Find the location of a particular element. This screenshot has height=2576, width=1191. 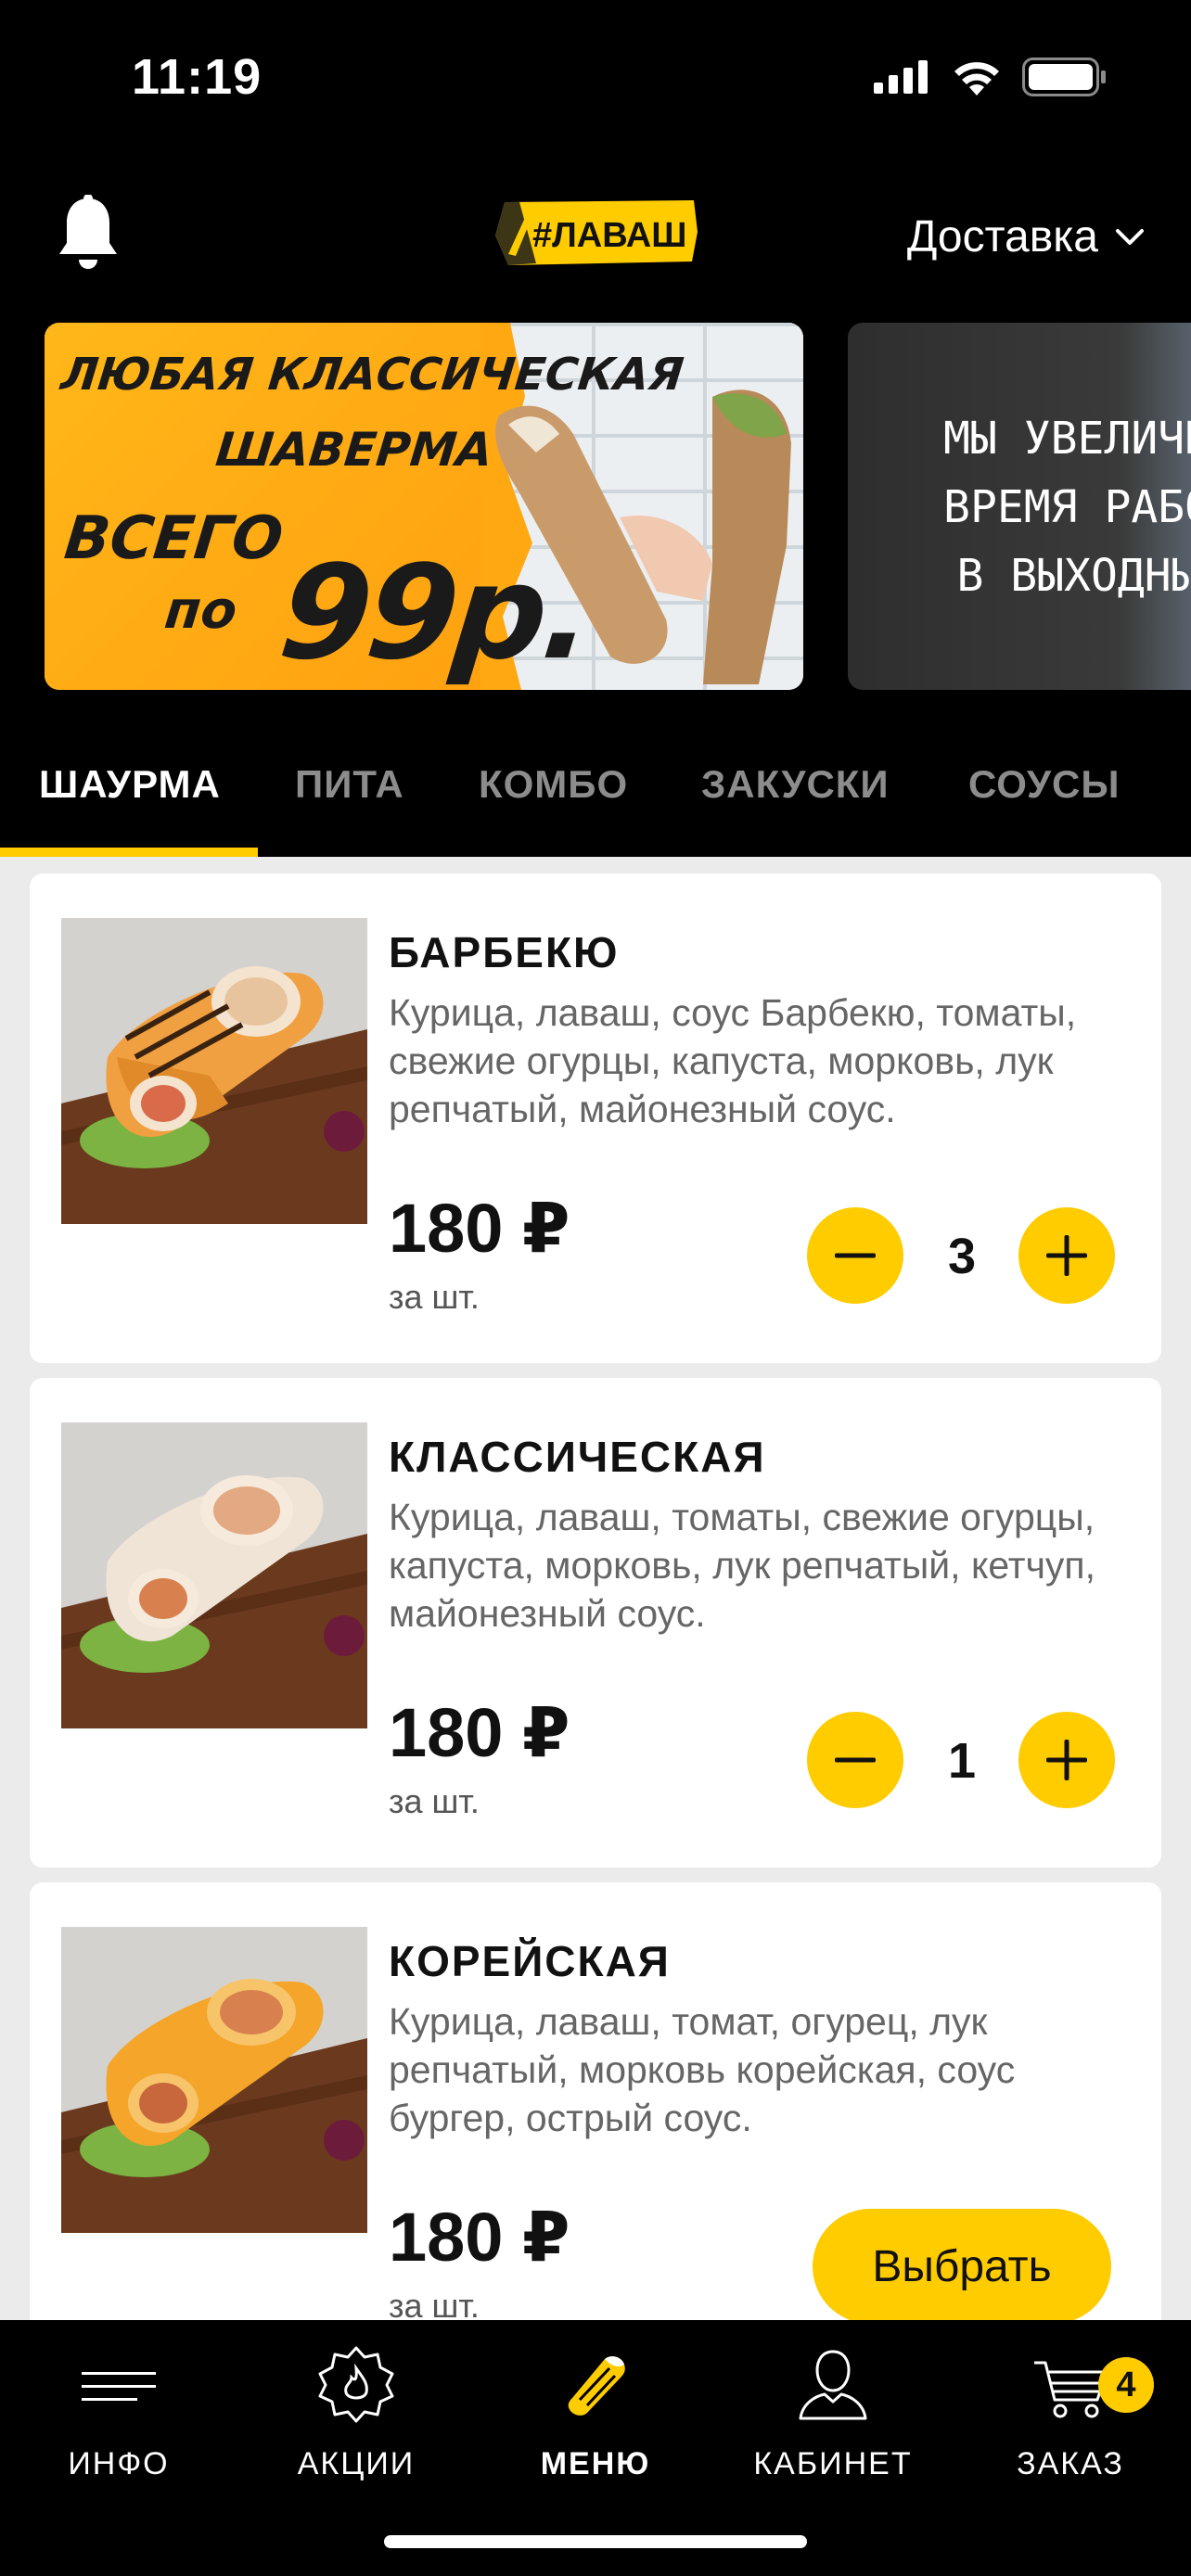

cart-count-badge: 4 is located at coordinates (1126, 2385).